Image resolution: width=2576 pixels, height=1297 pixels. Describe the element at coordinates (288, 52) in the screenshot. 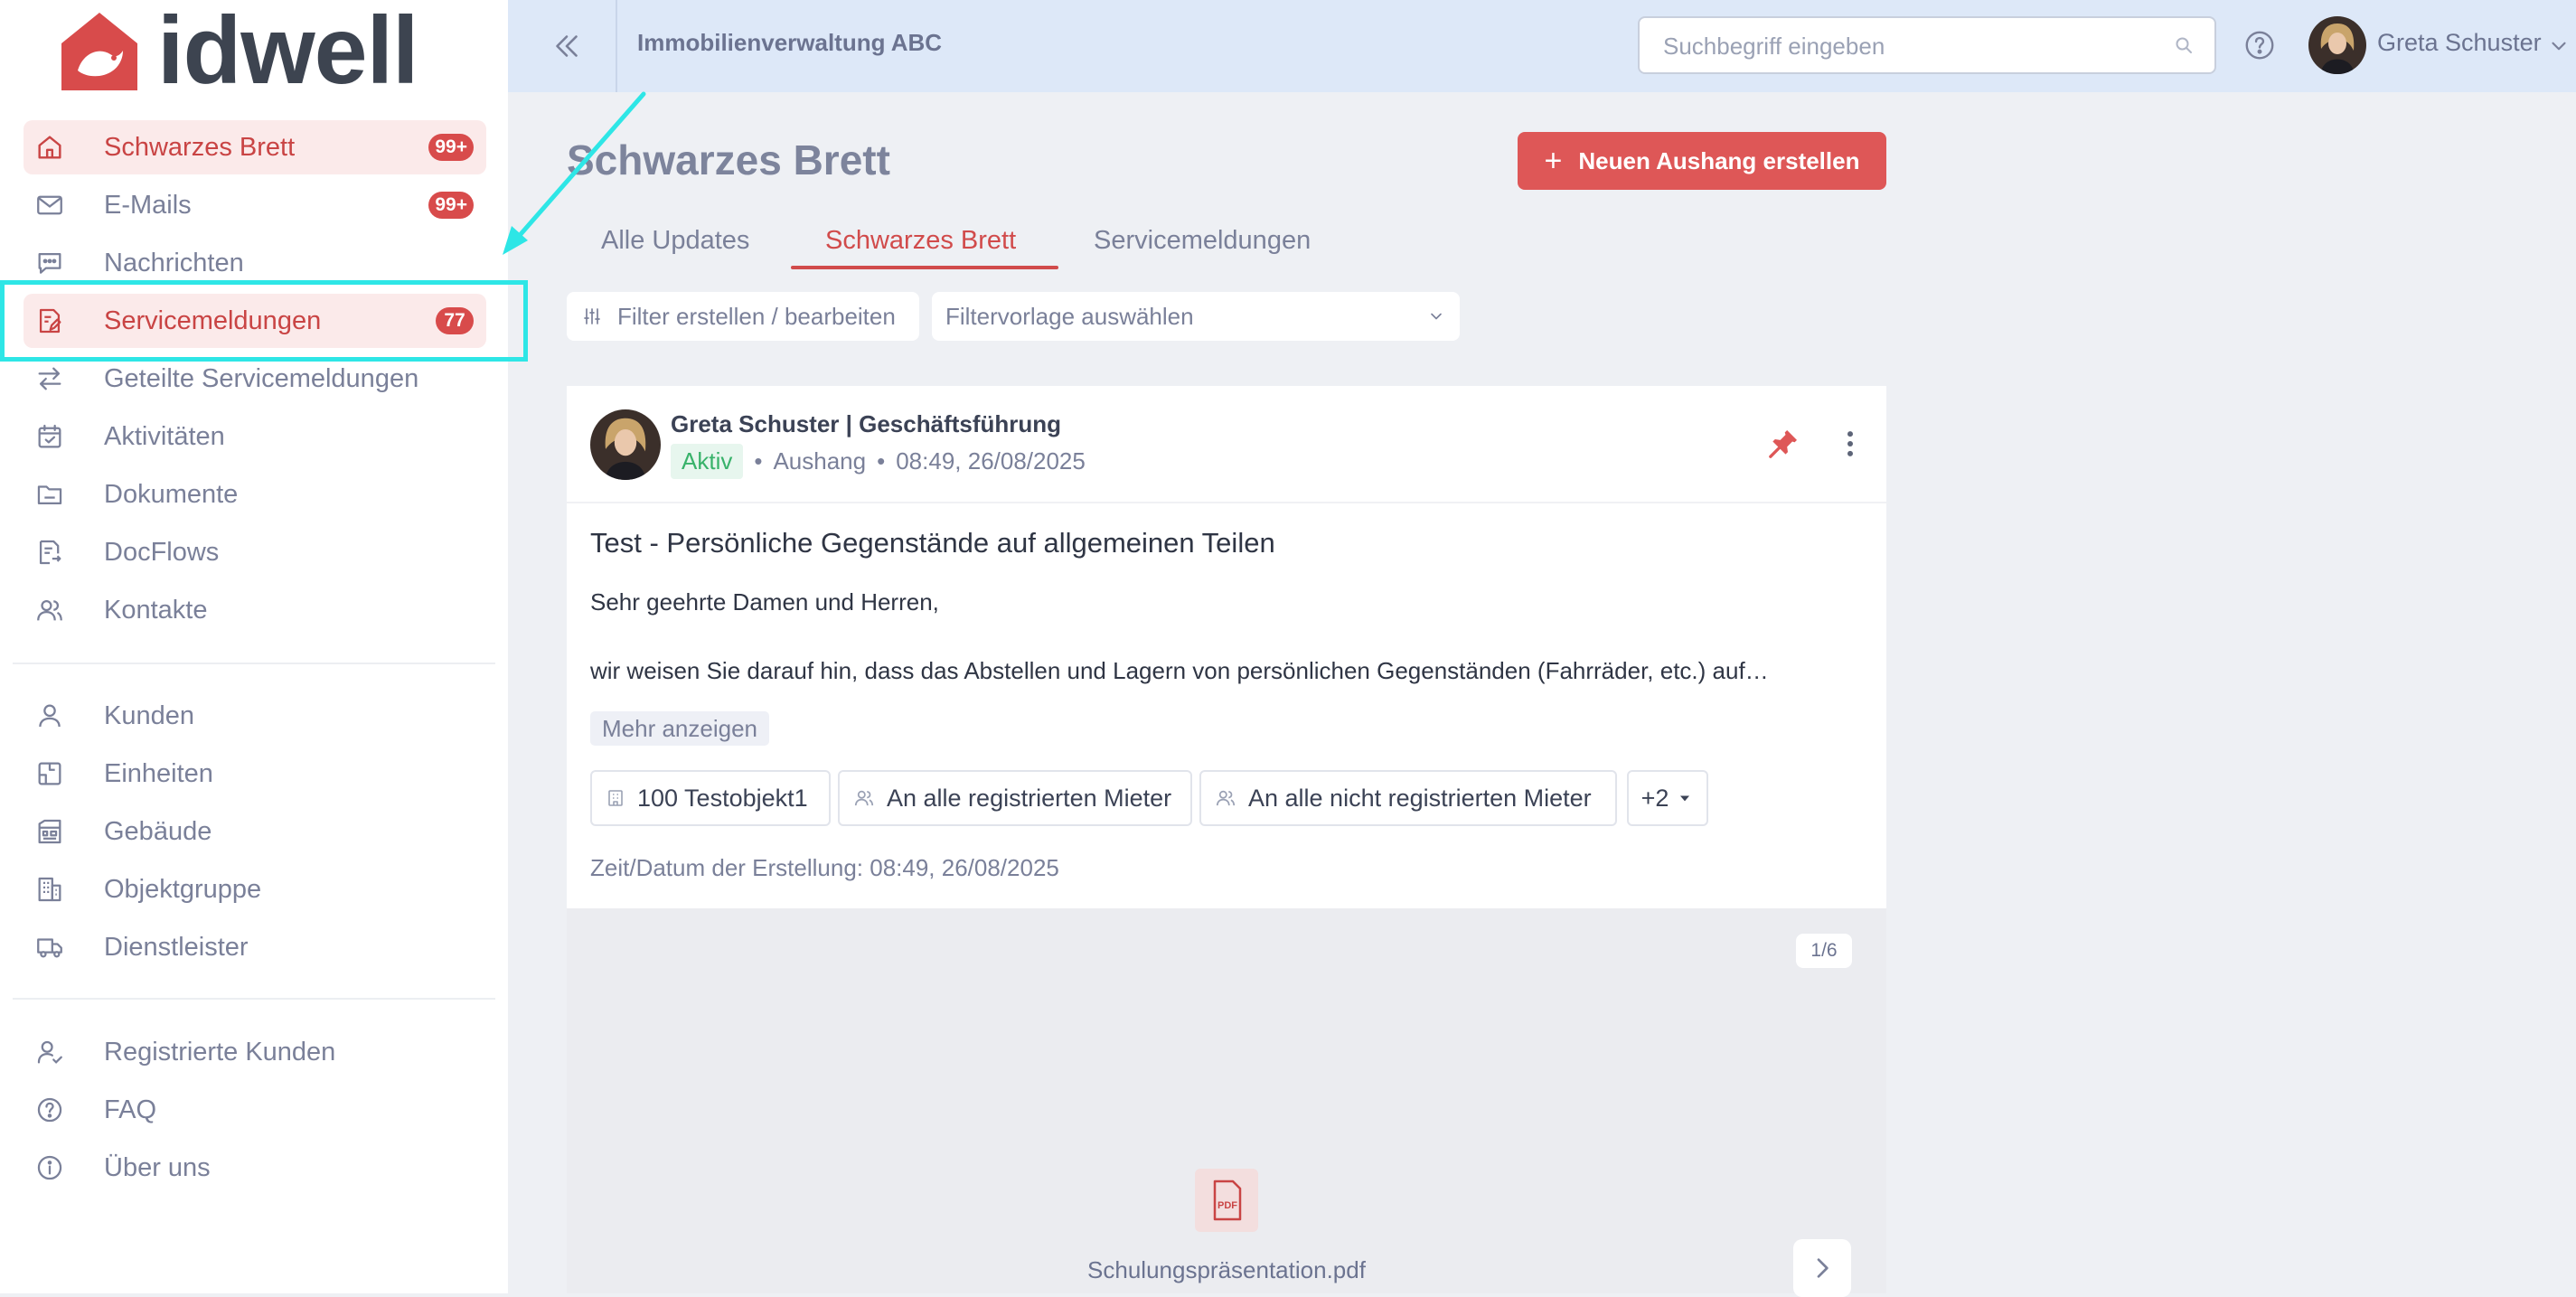

I see `logo-text: idwell` at that location.